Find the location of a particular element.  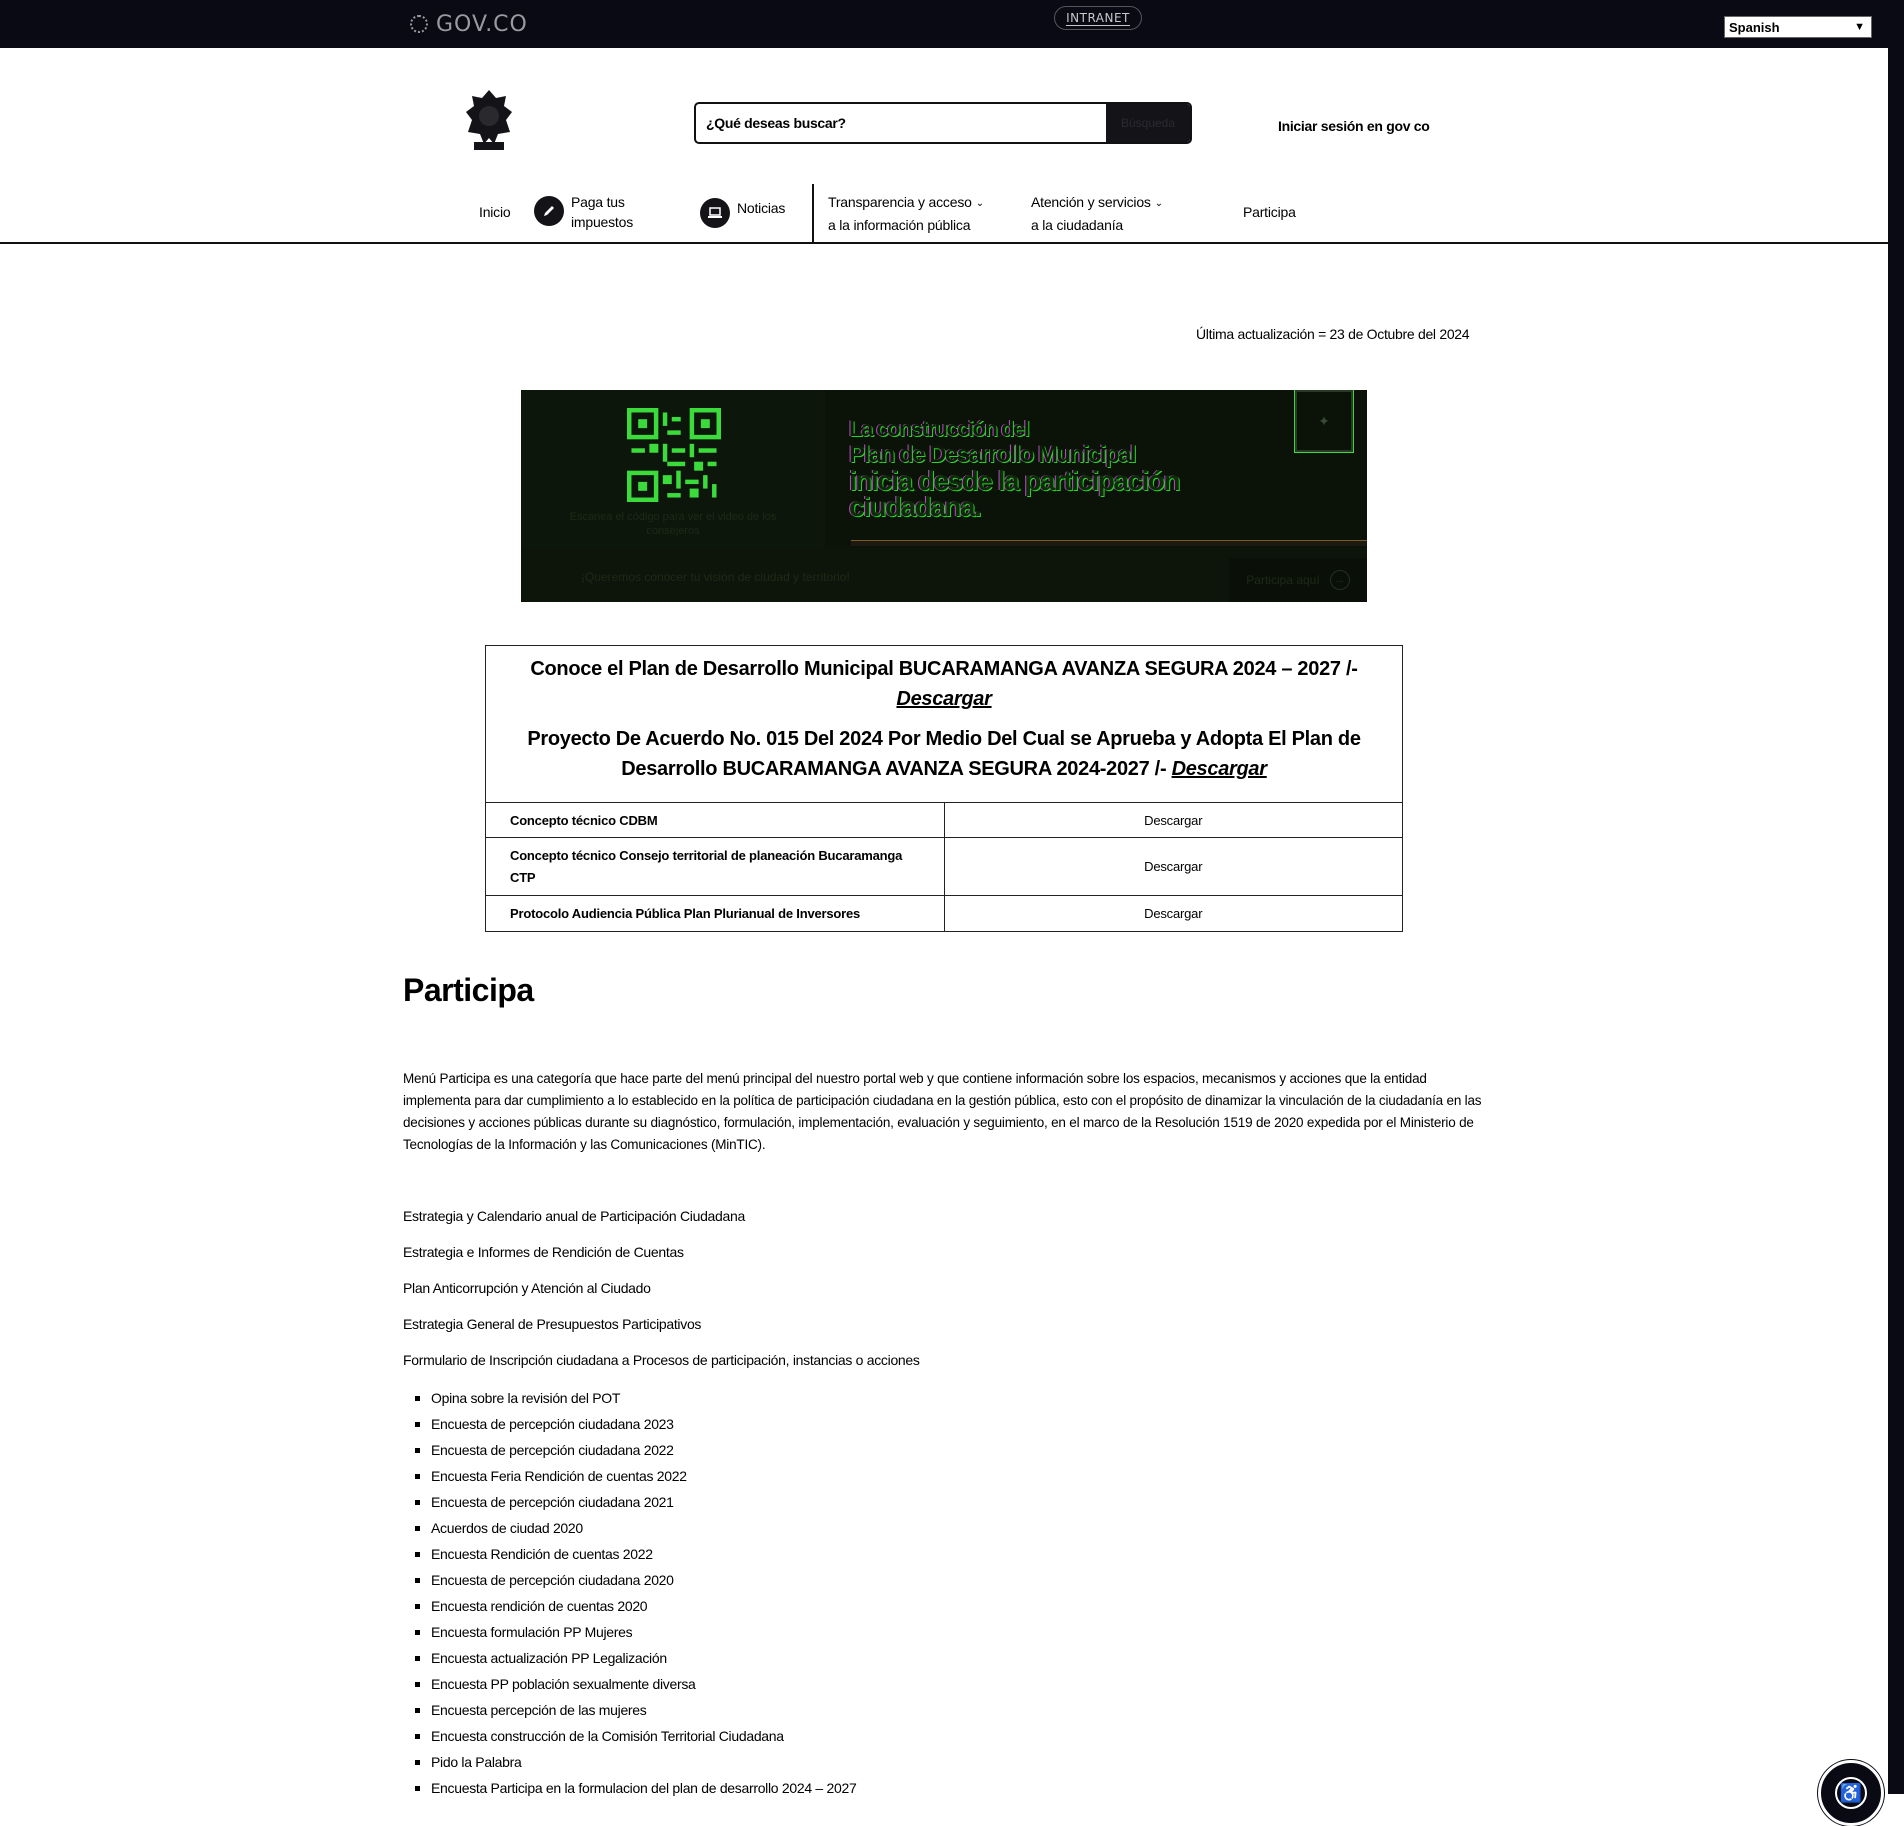

qr-code-icon is located at coordinates (674, 455).